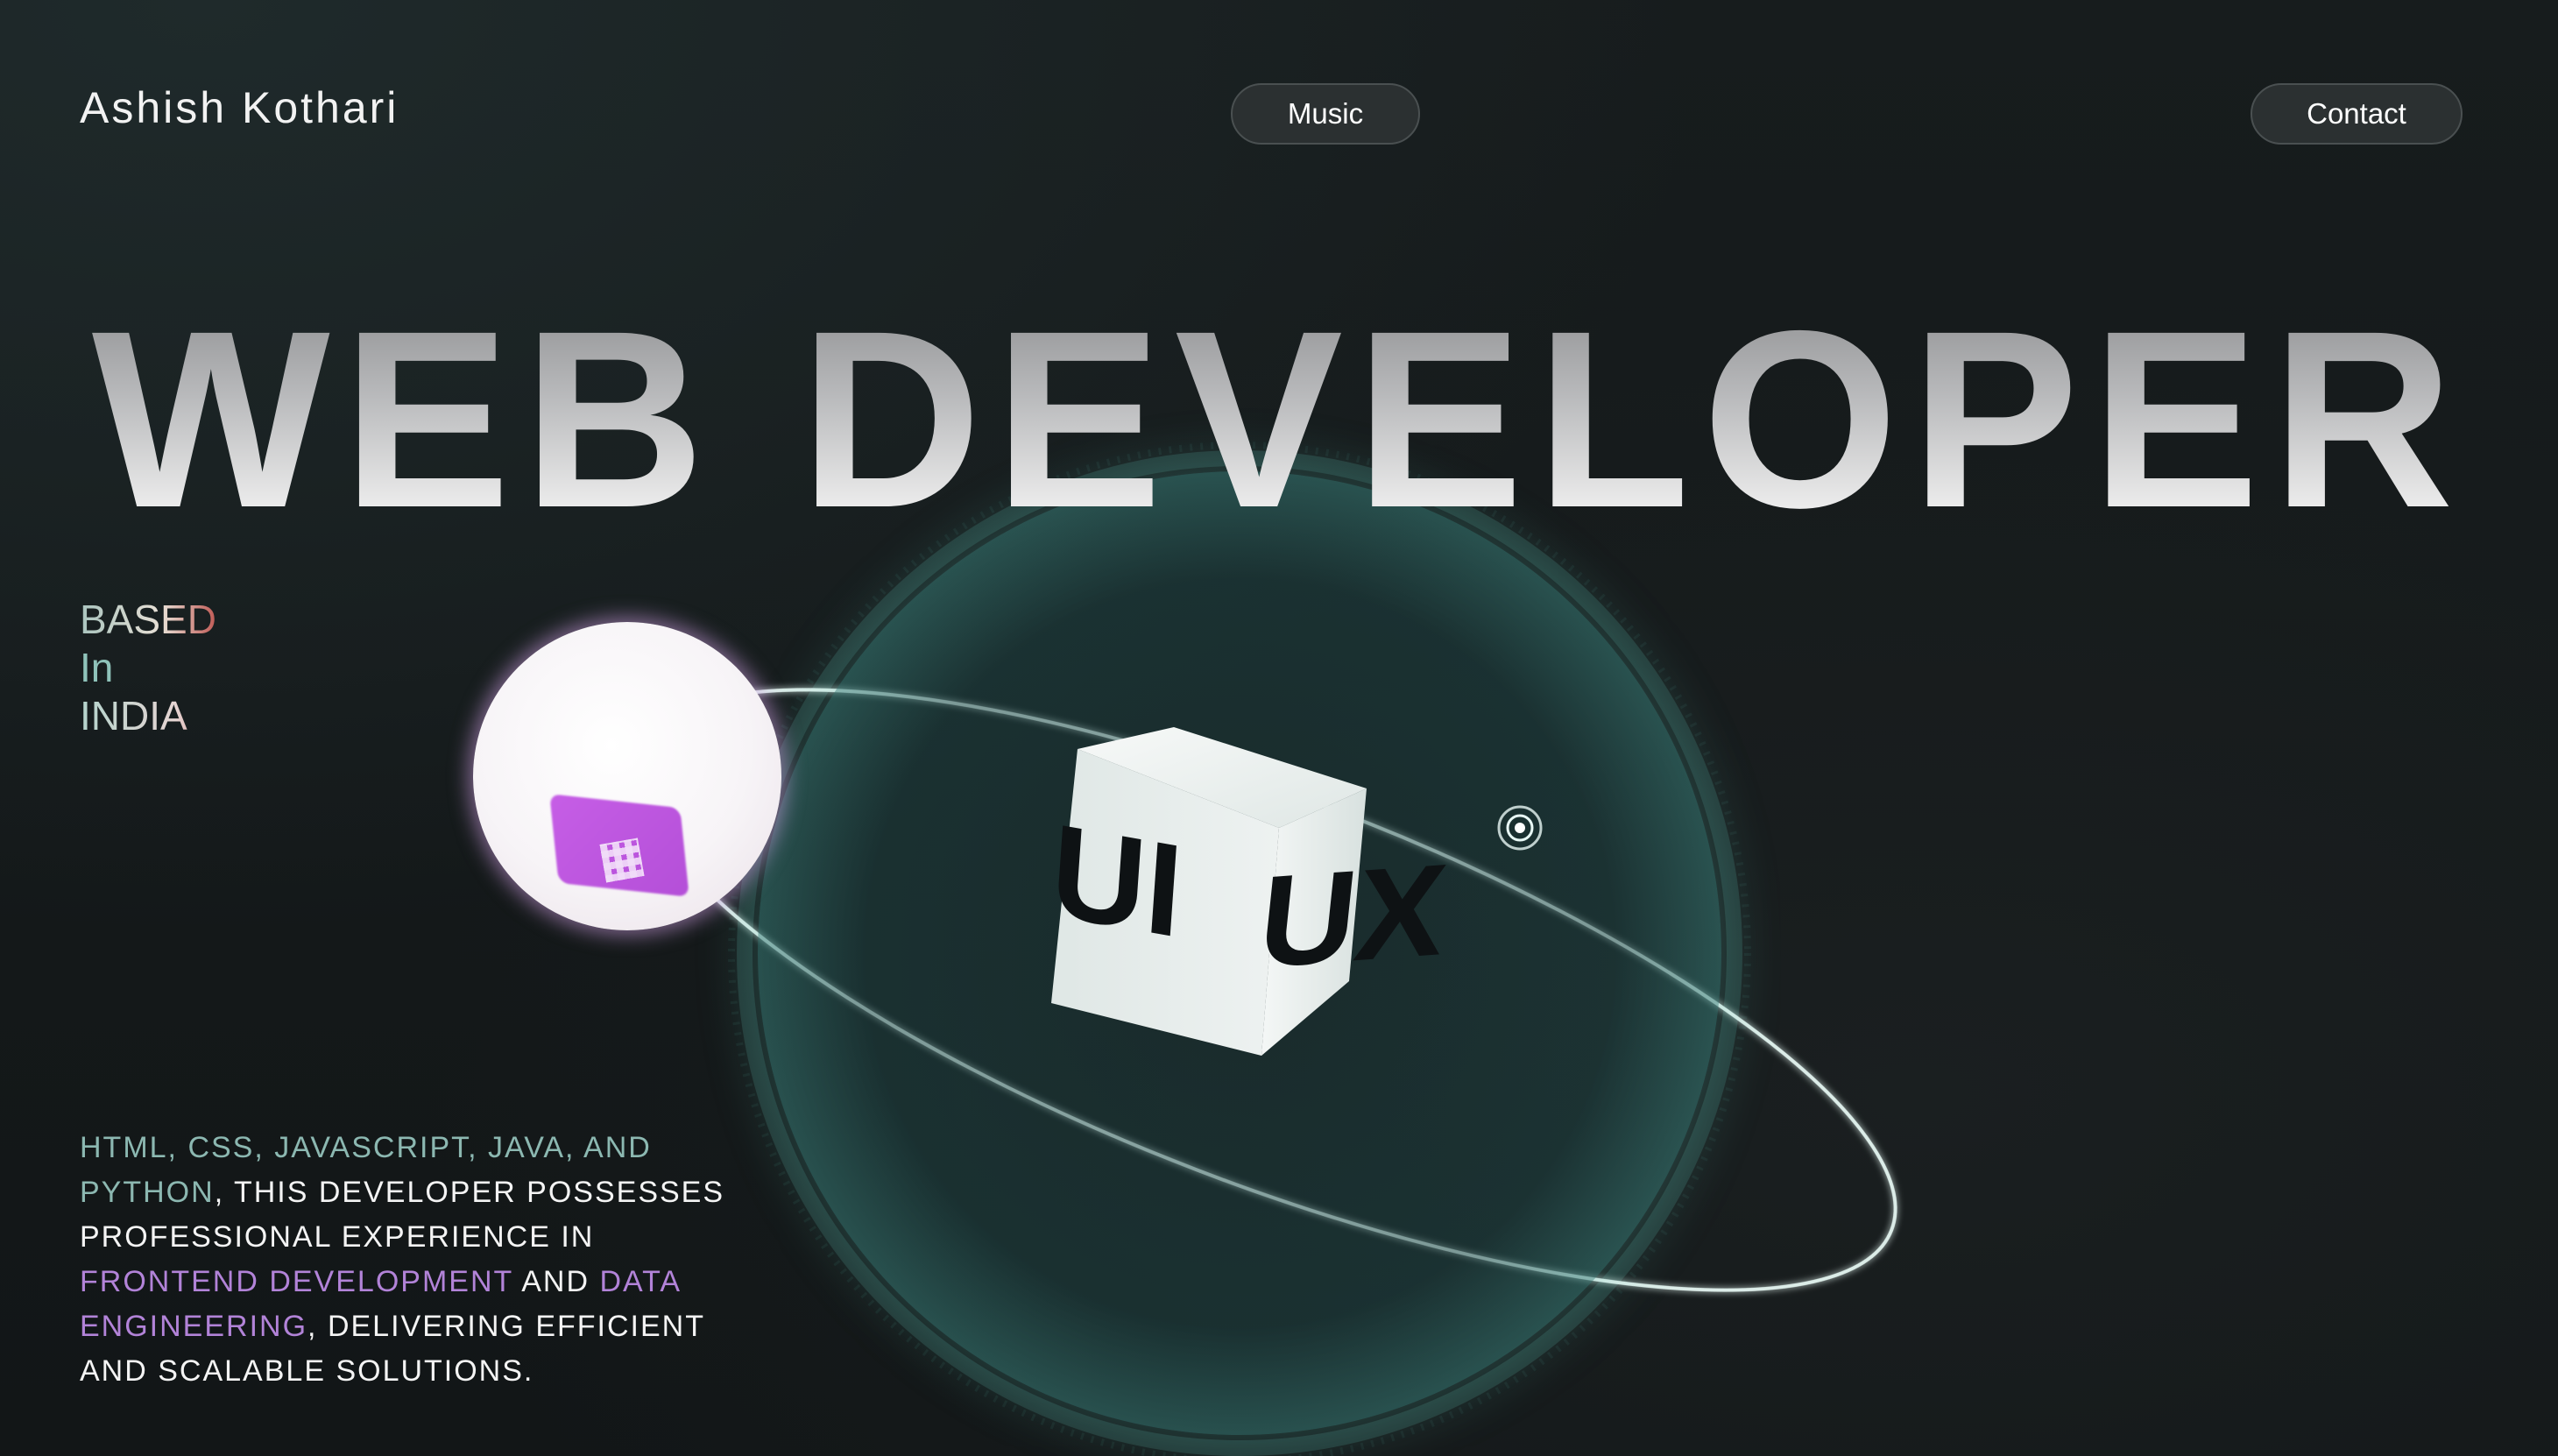  I want to click on music-button: Music, so click(1325, 114).